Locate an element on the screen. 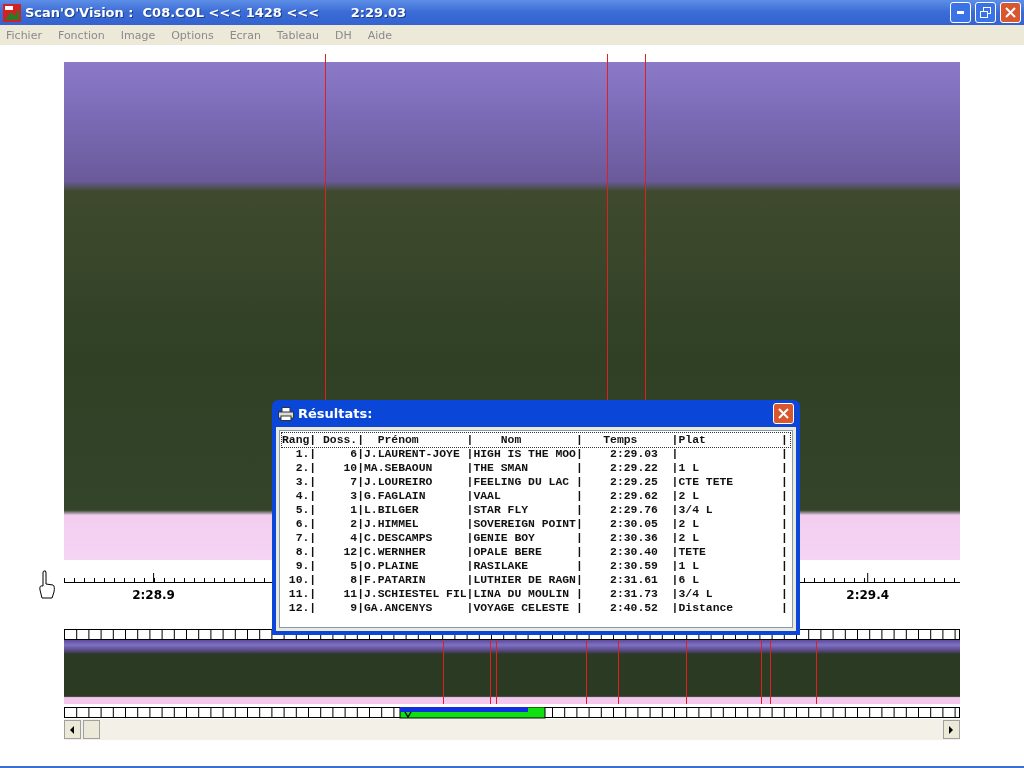 The image size is (1024, 768). results-row: 4.| 3|G.FAGLAIN |VAAL | 2:29.62 |2 L | is located at coordinates (536, 496).